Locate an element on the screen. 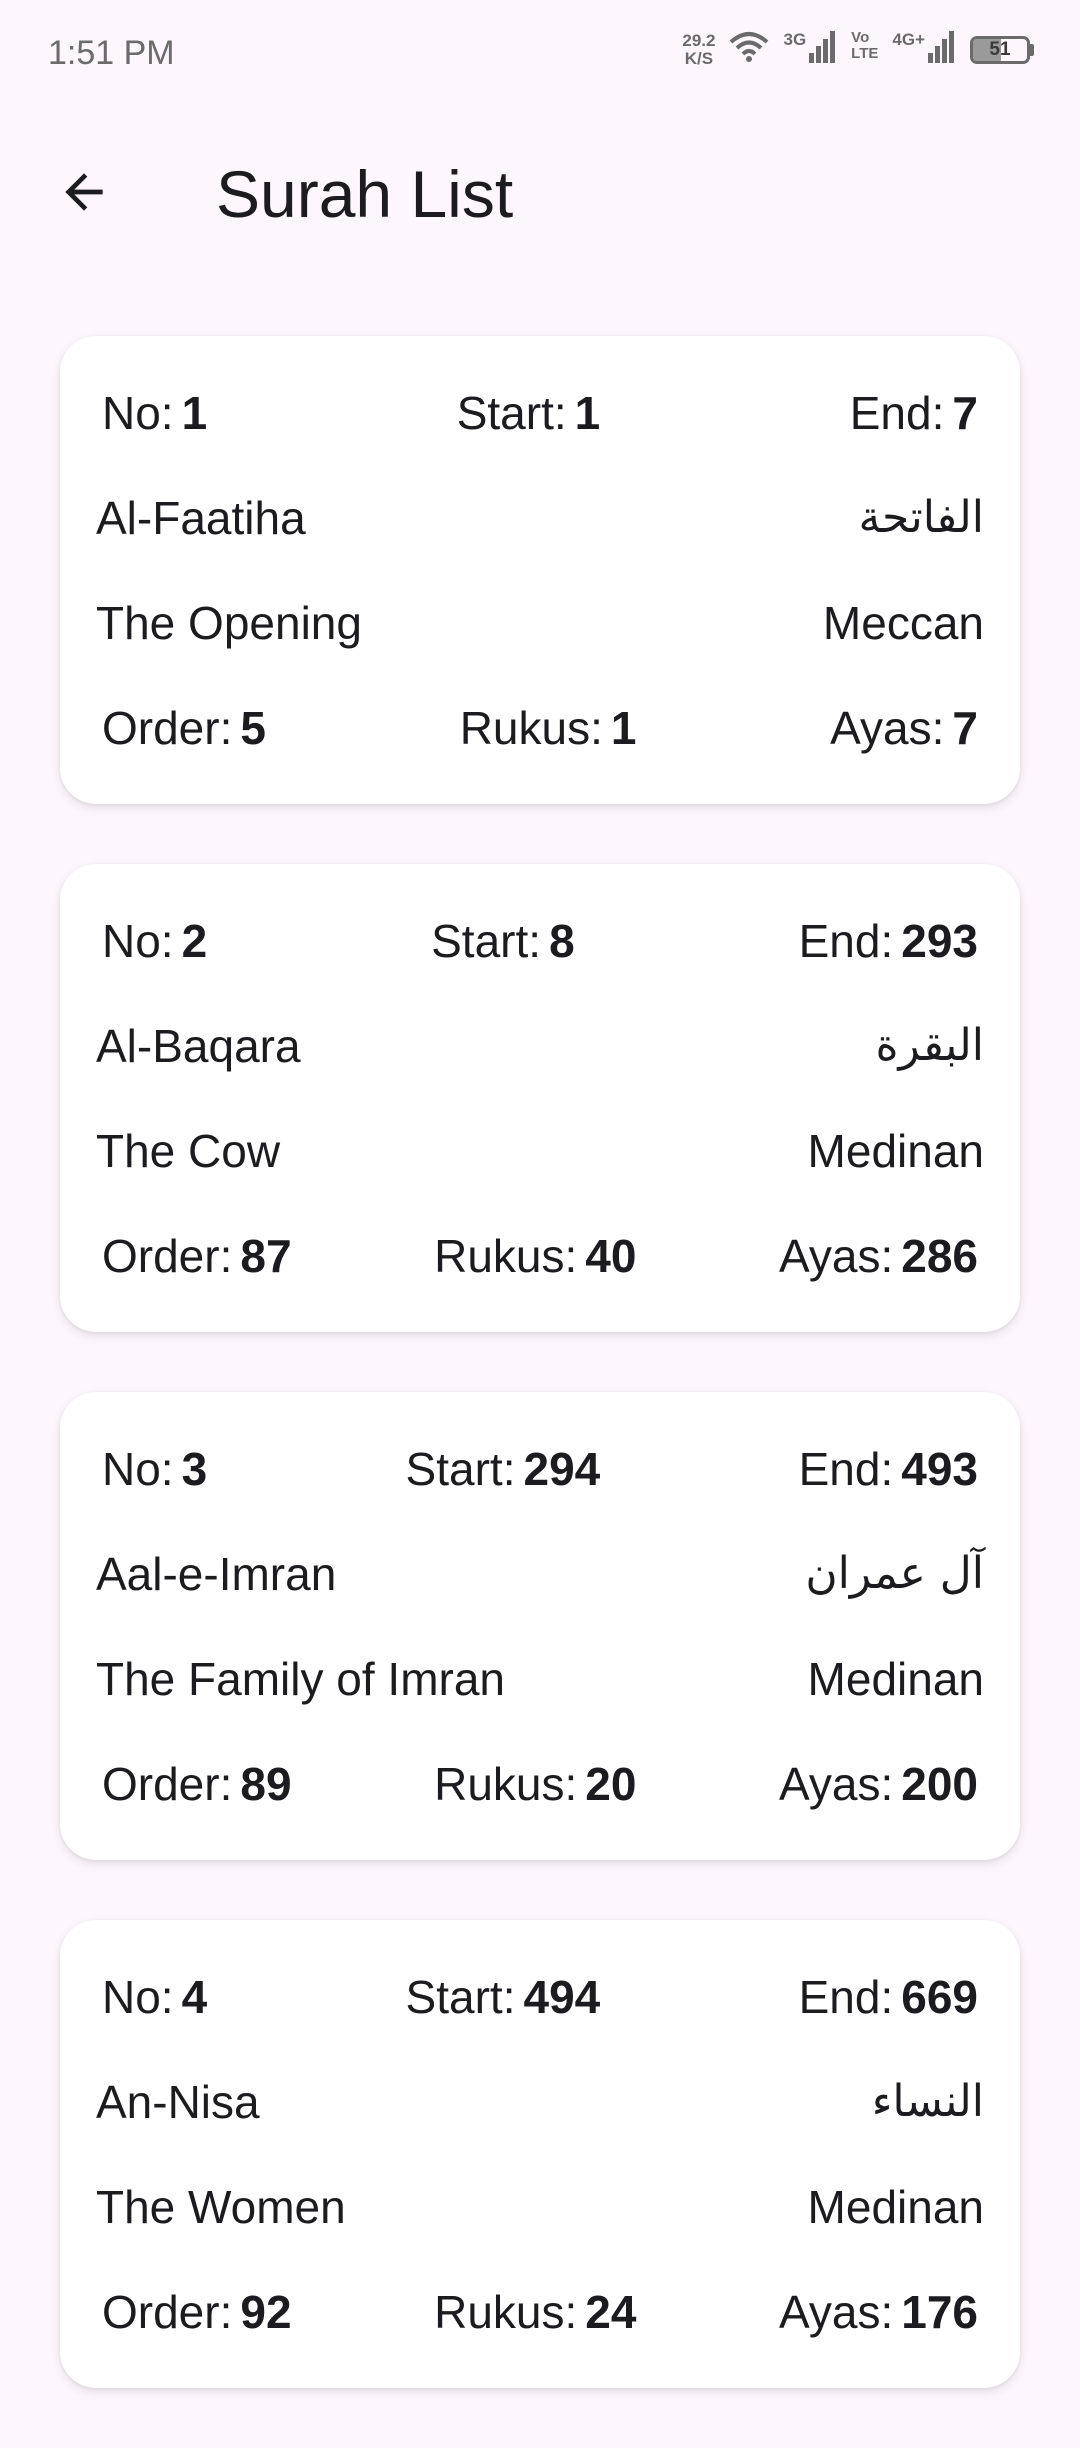 The image size is (1080, 2448). surah-order: Order: 5 is located at coordinates (184, 728).